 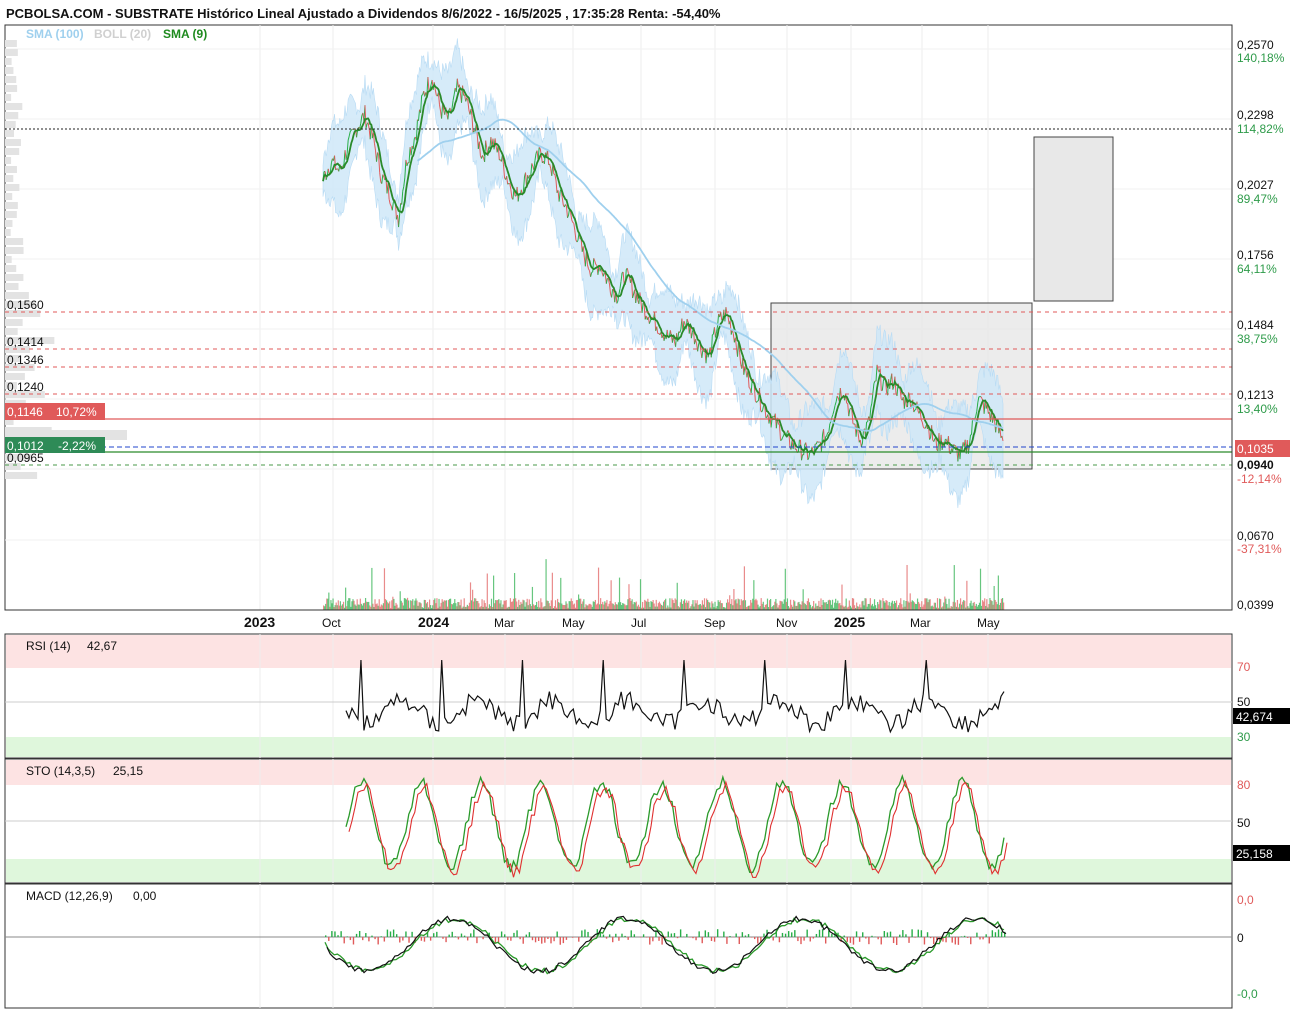 I want to click on x-tick-may-2025: May, so click(x=988, y=623).